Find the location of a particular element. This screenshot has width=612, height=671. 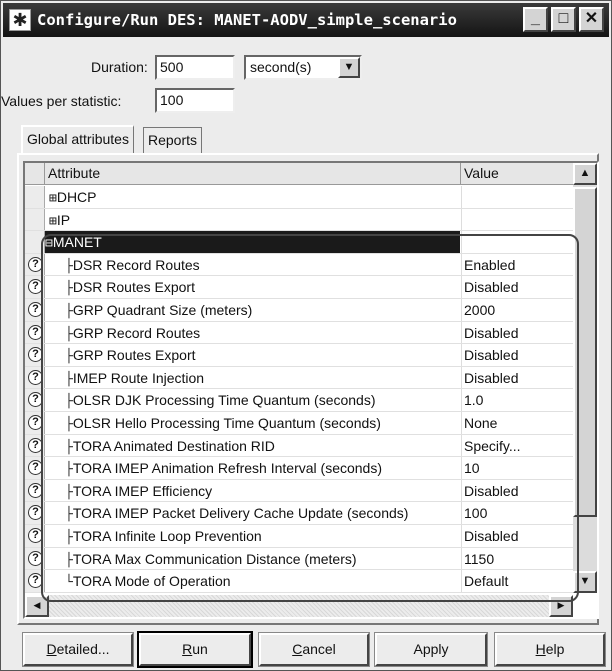

group-row-ip: ⊞IP is located at coordinates (299, 220).